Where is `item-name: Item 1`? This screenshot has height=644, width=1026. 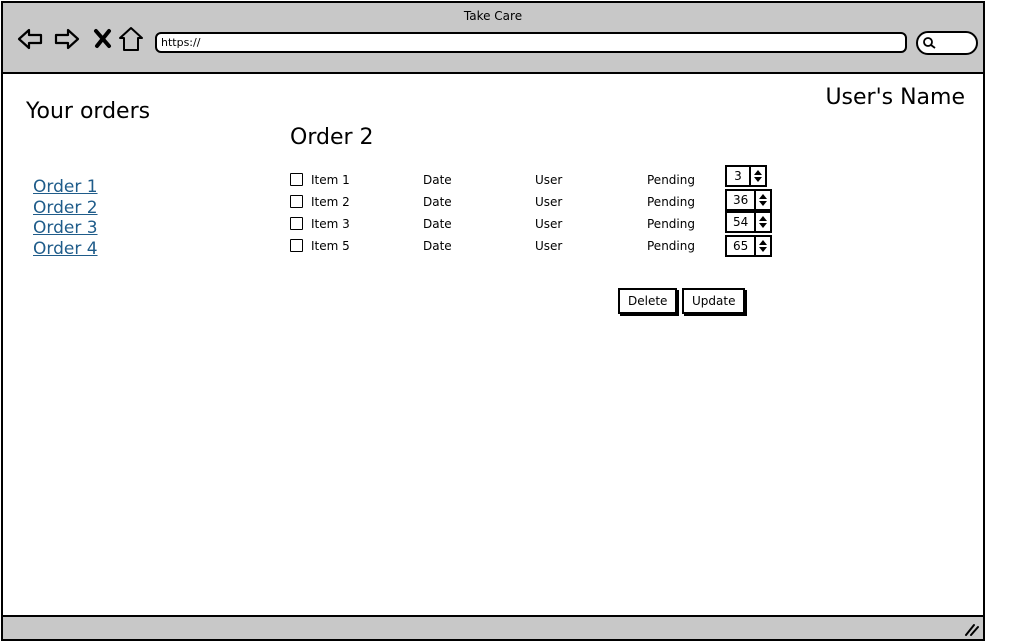
item-name: Item 1 is located at coordinates (330, 180).